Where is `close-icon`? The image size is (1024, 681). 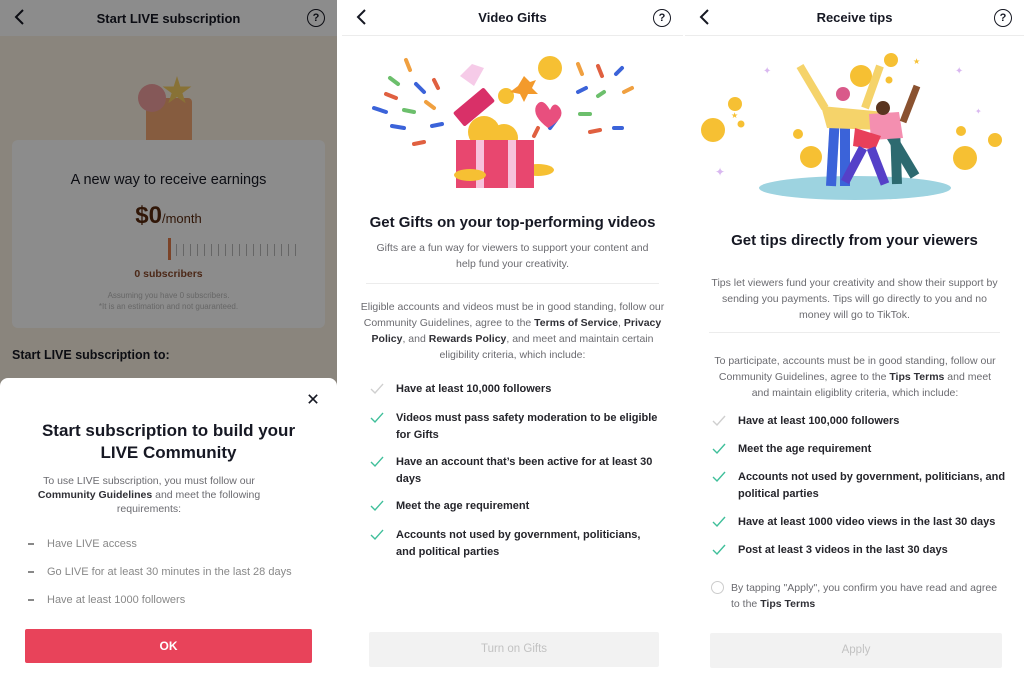 close-icon is located at coordinates (313, 399).